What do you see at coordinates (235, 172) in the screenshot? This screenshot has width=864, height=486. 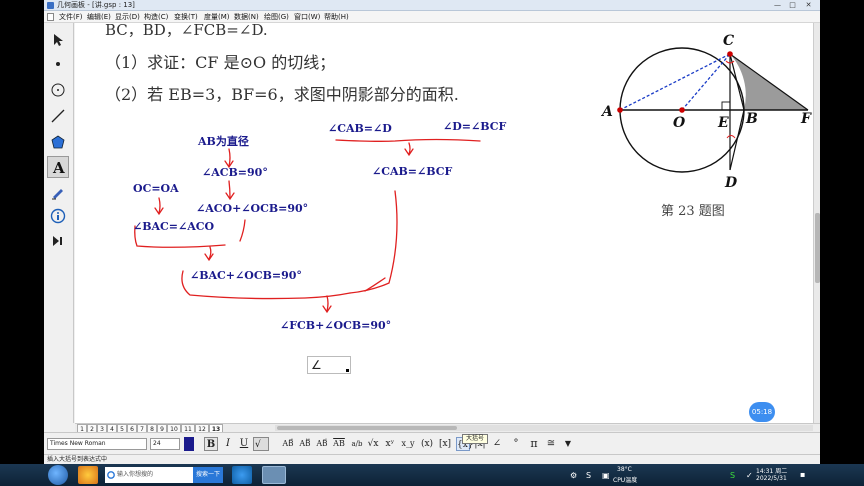 I see `note-acb-90: ∠ACB=90°` at bounding box center [235, 172].